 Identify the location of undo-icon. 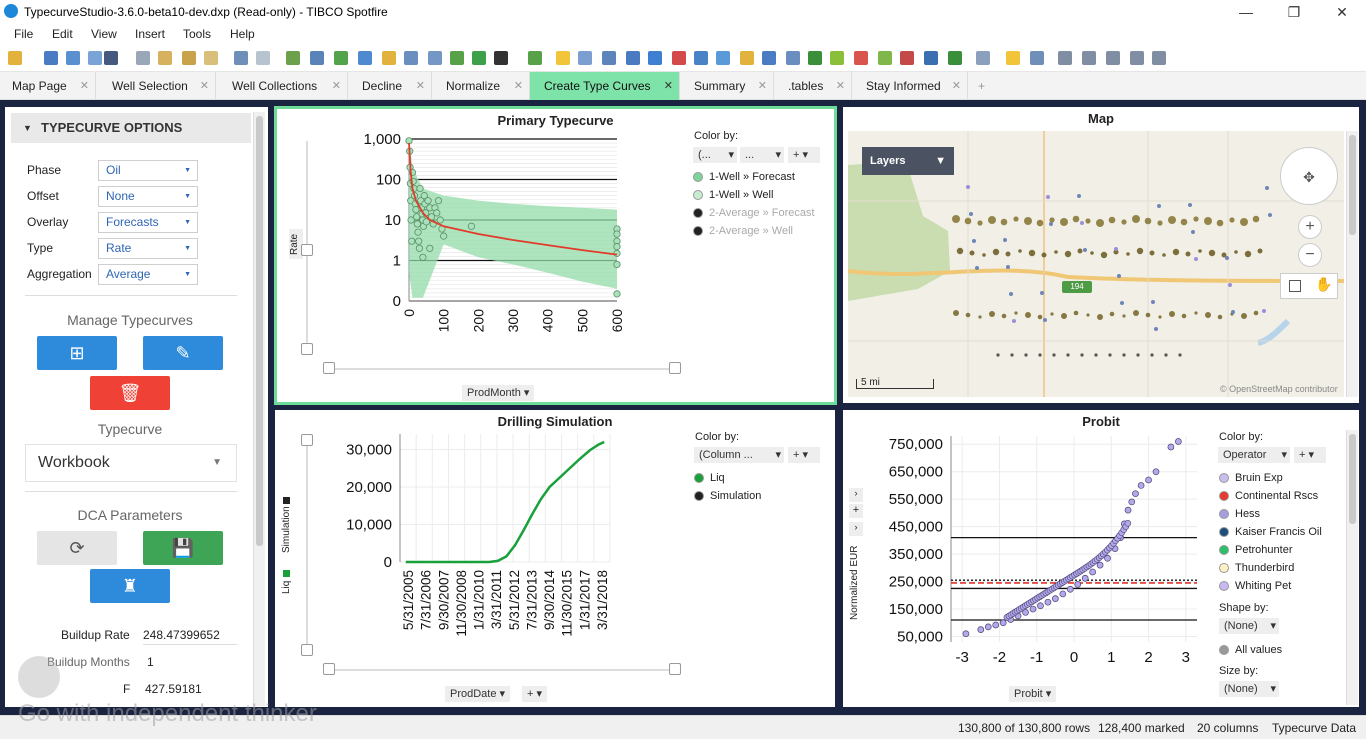
(241, 58).